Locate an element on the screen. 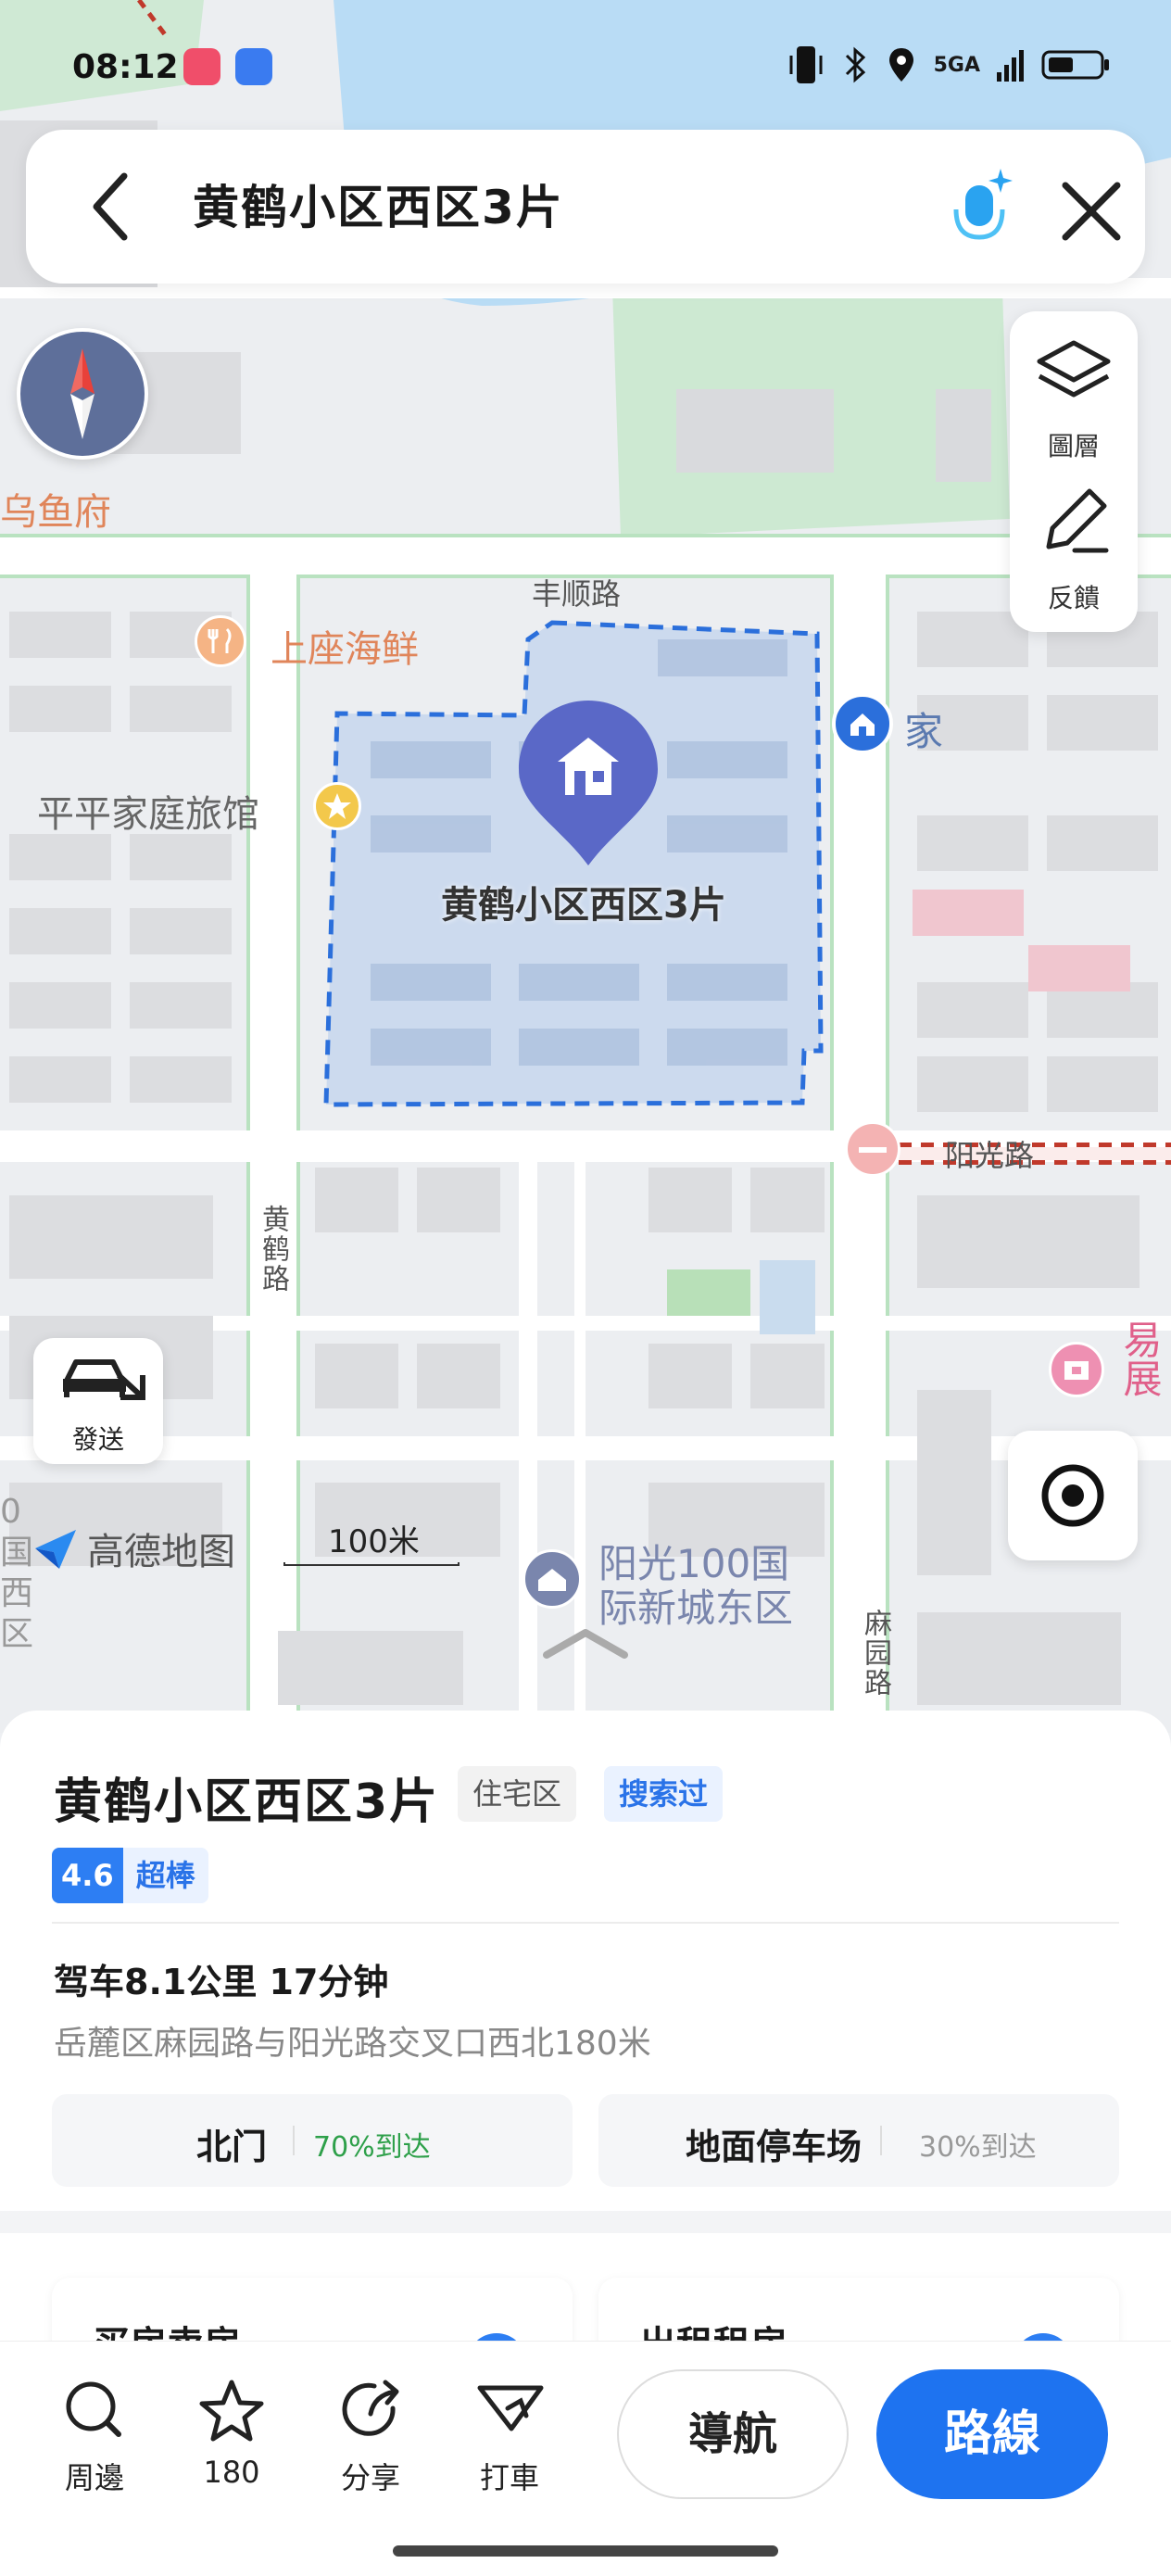 The width and height of the screenshot is (1171, 2576). road-label-fengshun: 丰顺路 is located at coordinates (577, 594).